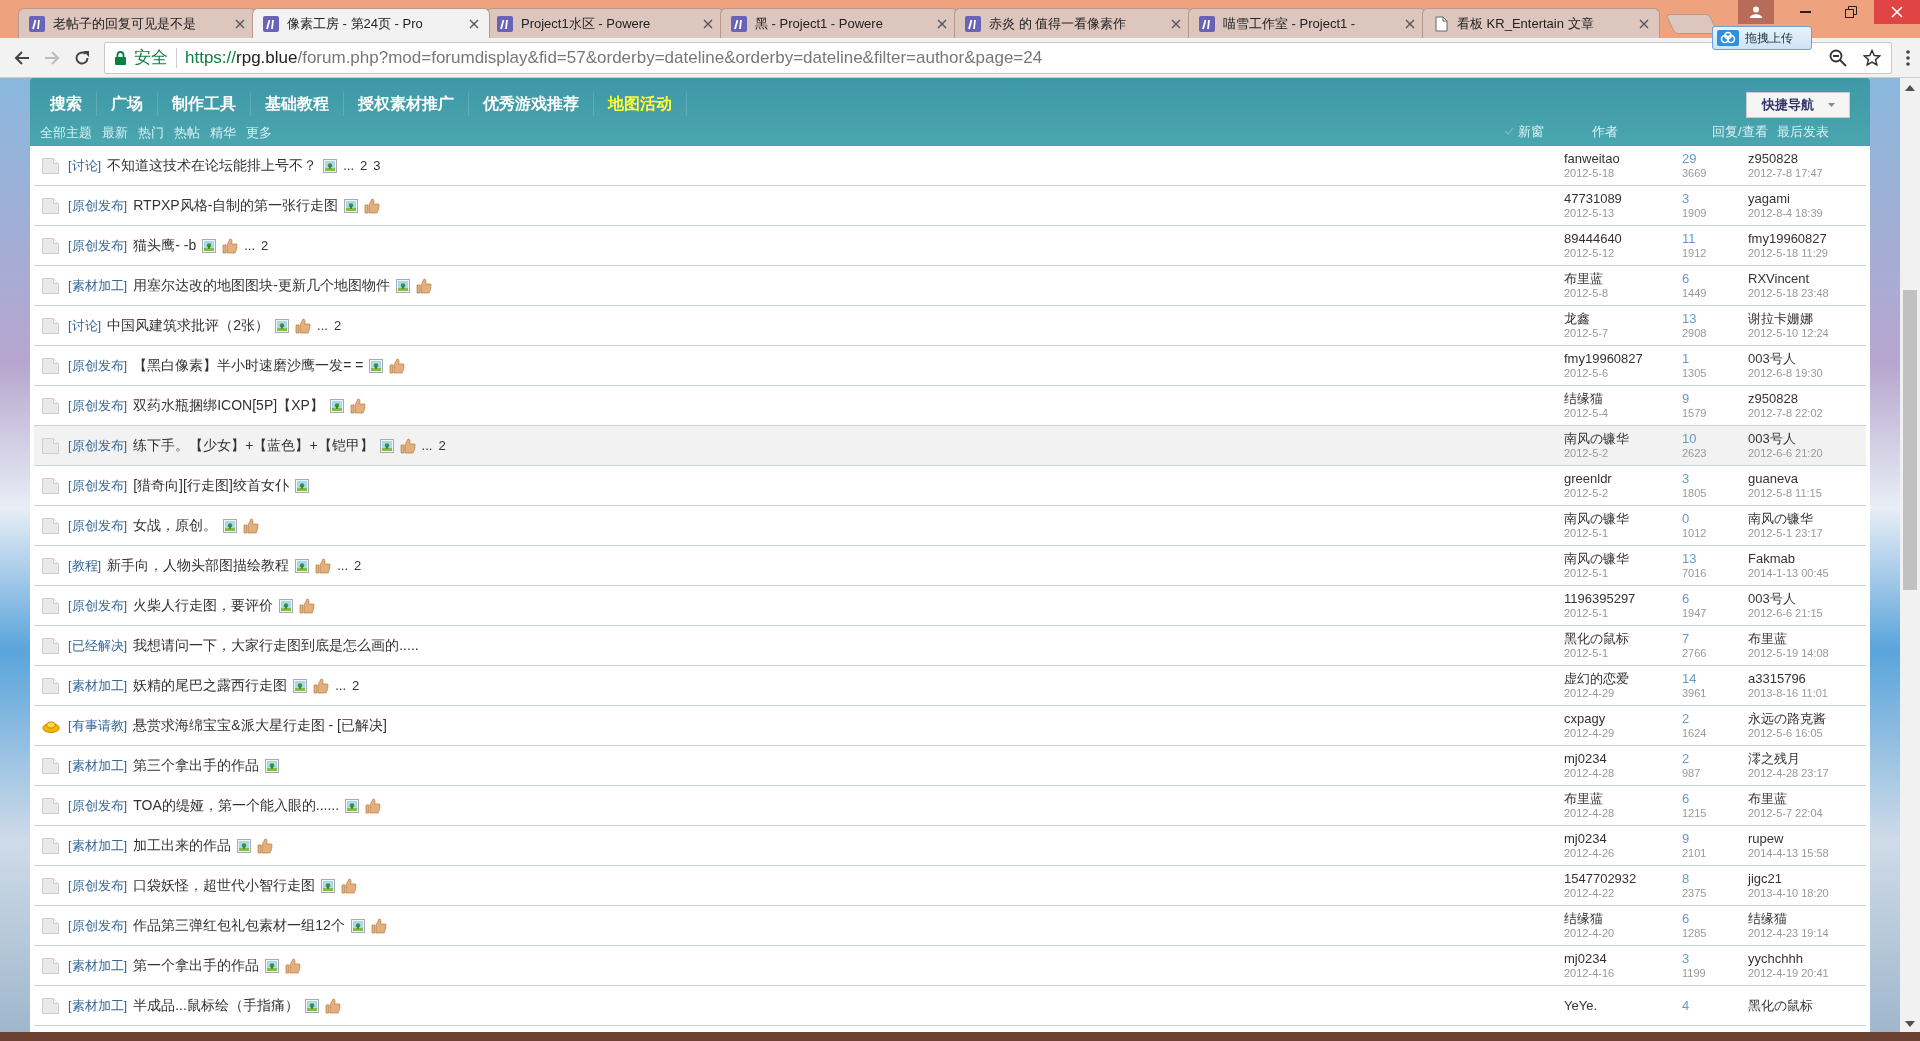 The height and width of the screenshot is (1041, 1920). I want to click on thread-title-link: 新手向，人物头部图描绘教程, so click(198, 565).